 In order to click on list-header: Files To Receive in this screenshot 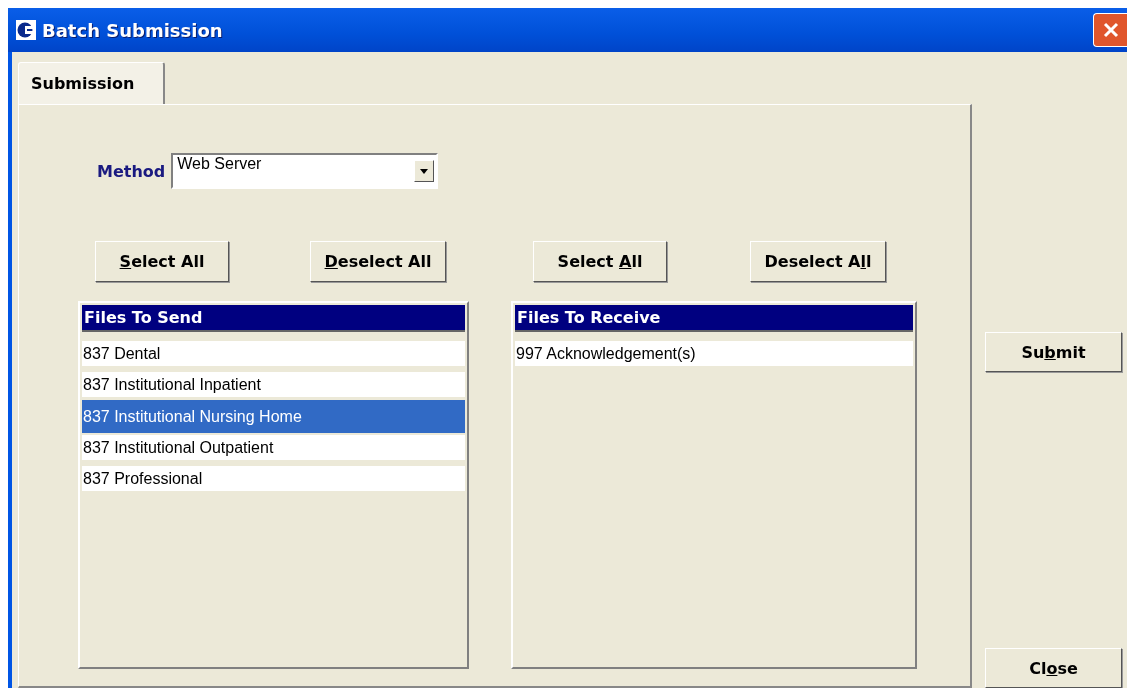, I will do `click(714, 318)`.